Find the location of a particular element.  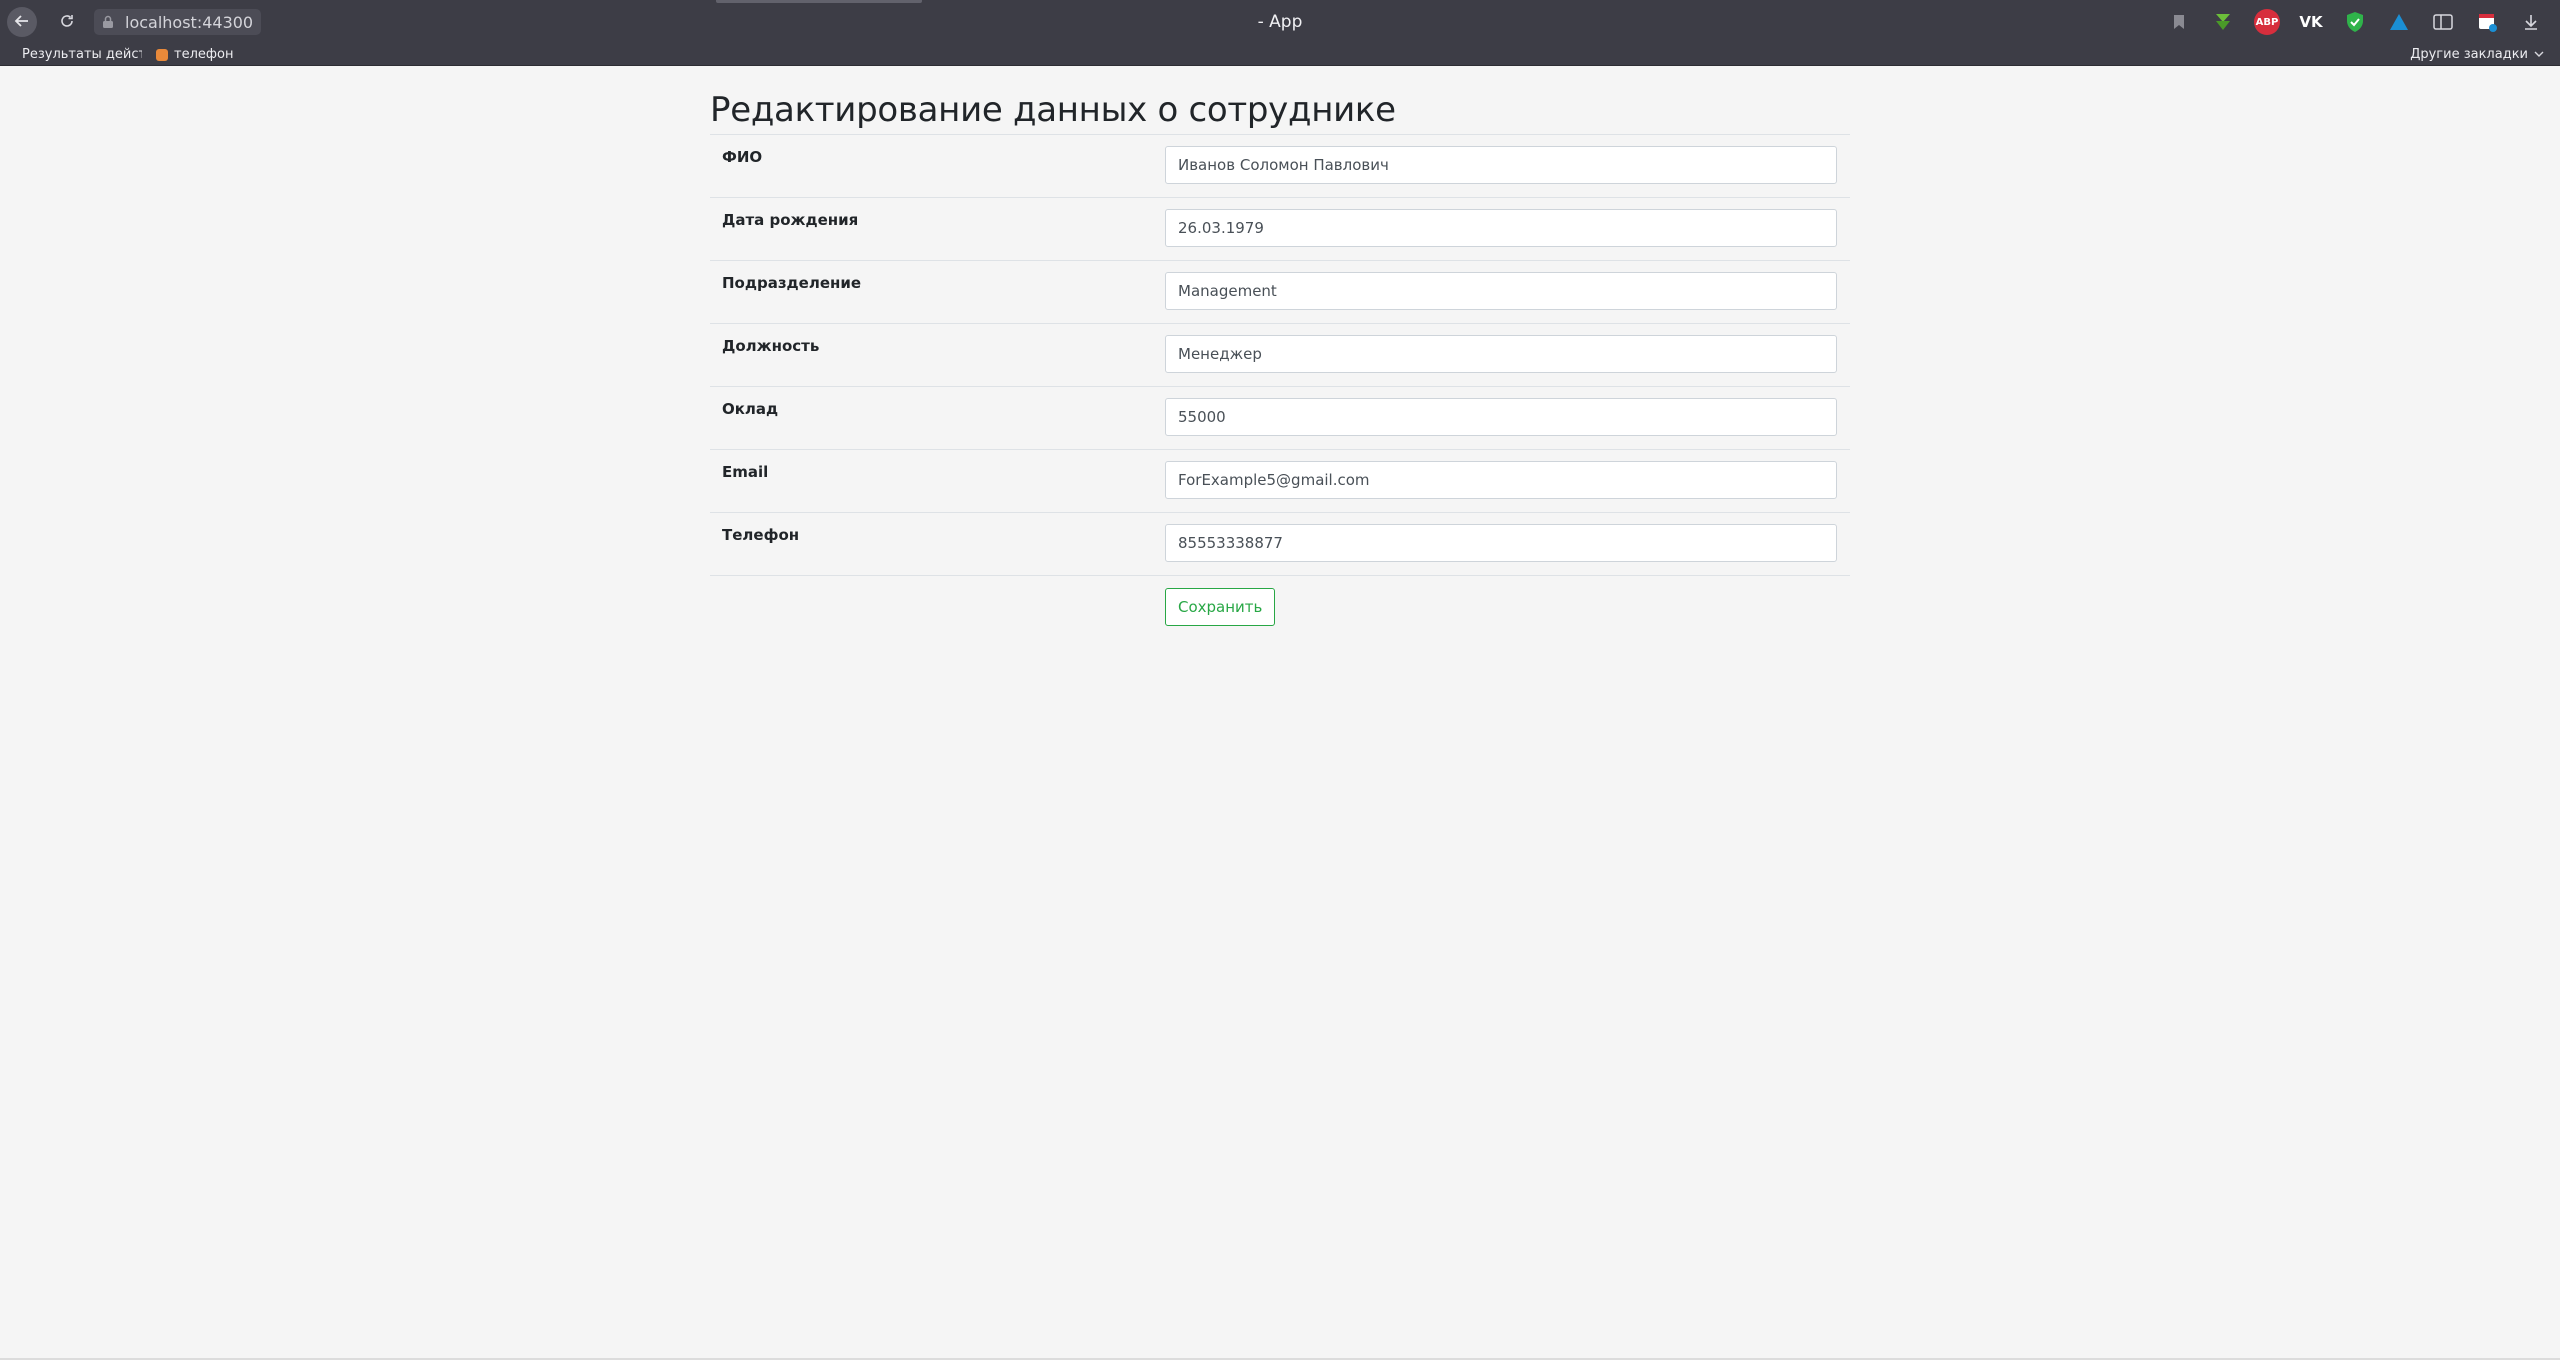

back-arrow-icon is located at coordinates (22, 22).